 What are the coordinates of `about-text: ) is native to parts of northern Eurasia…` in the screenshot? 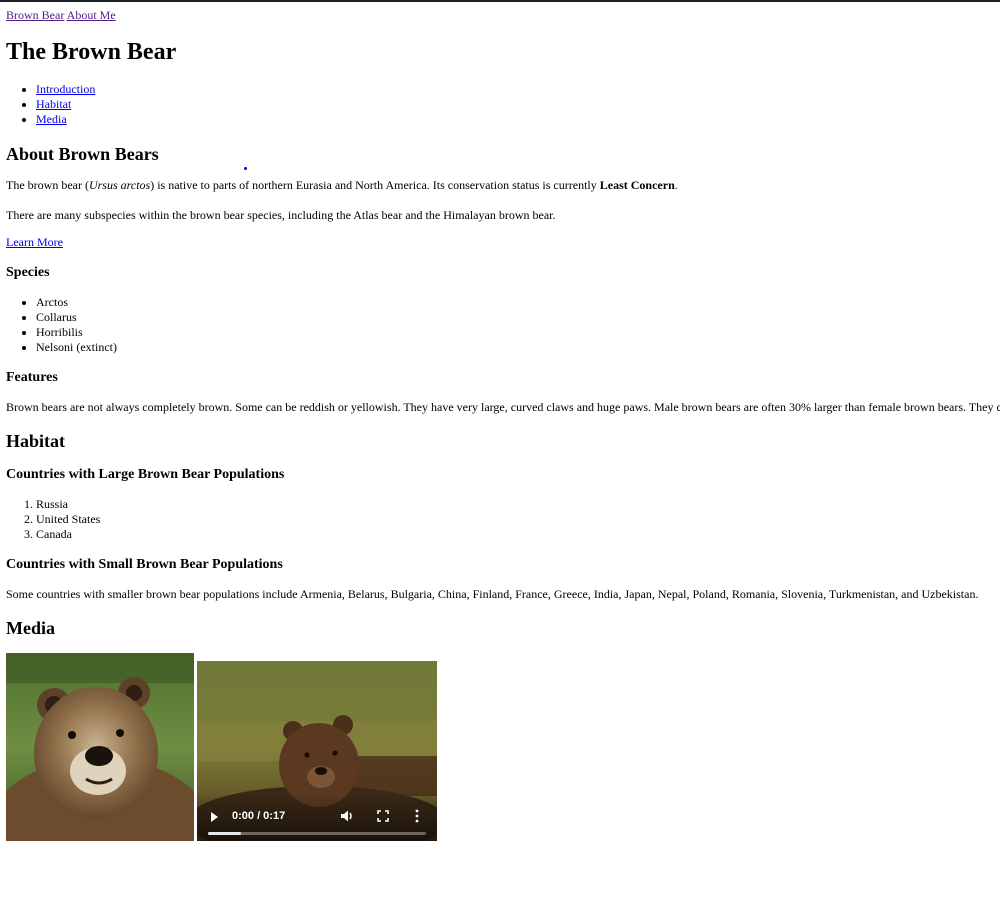 It's located at (375, 185).